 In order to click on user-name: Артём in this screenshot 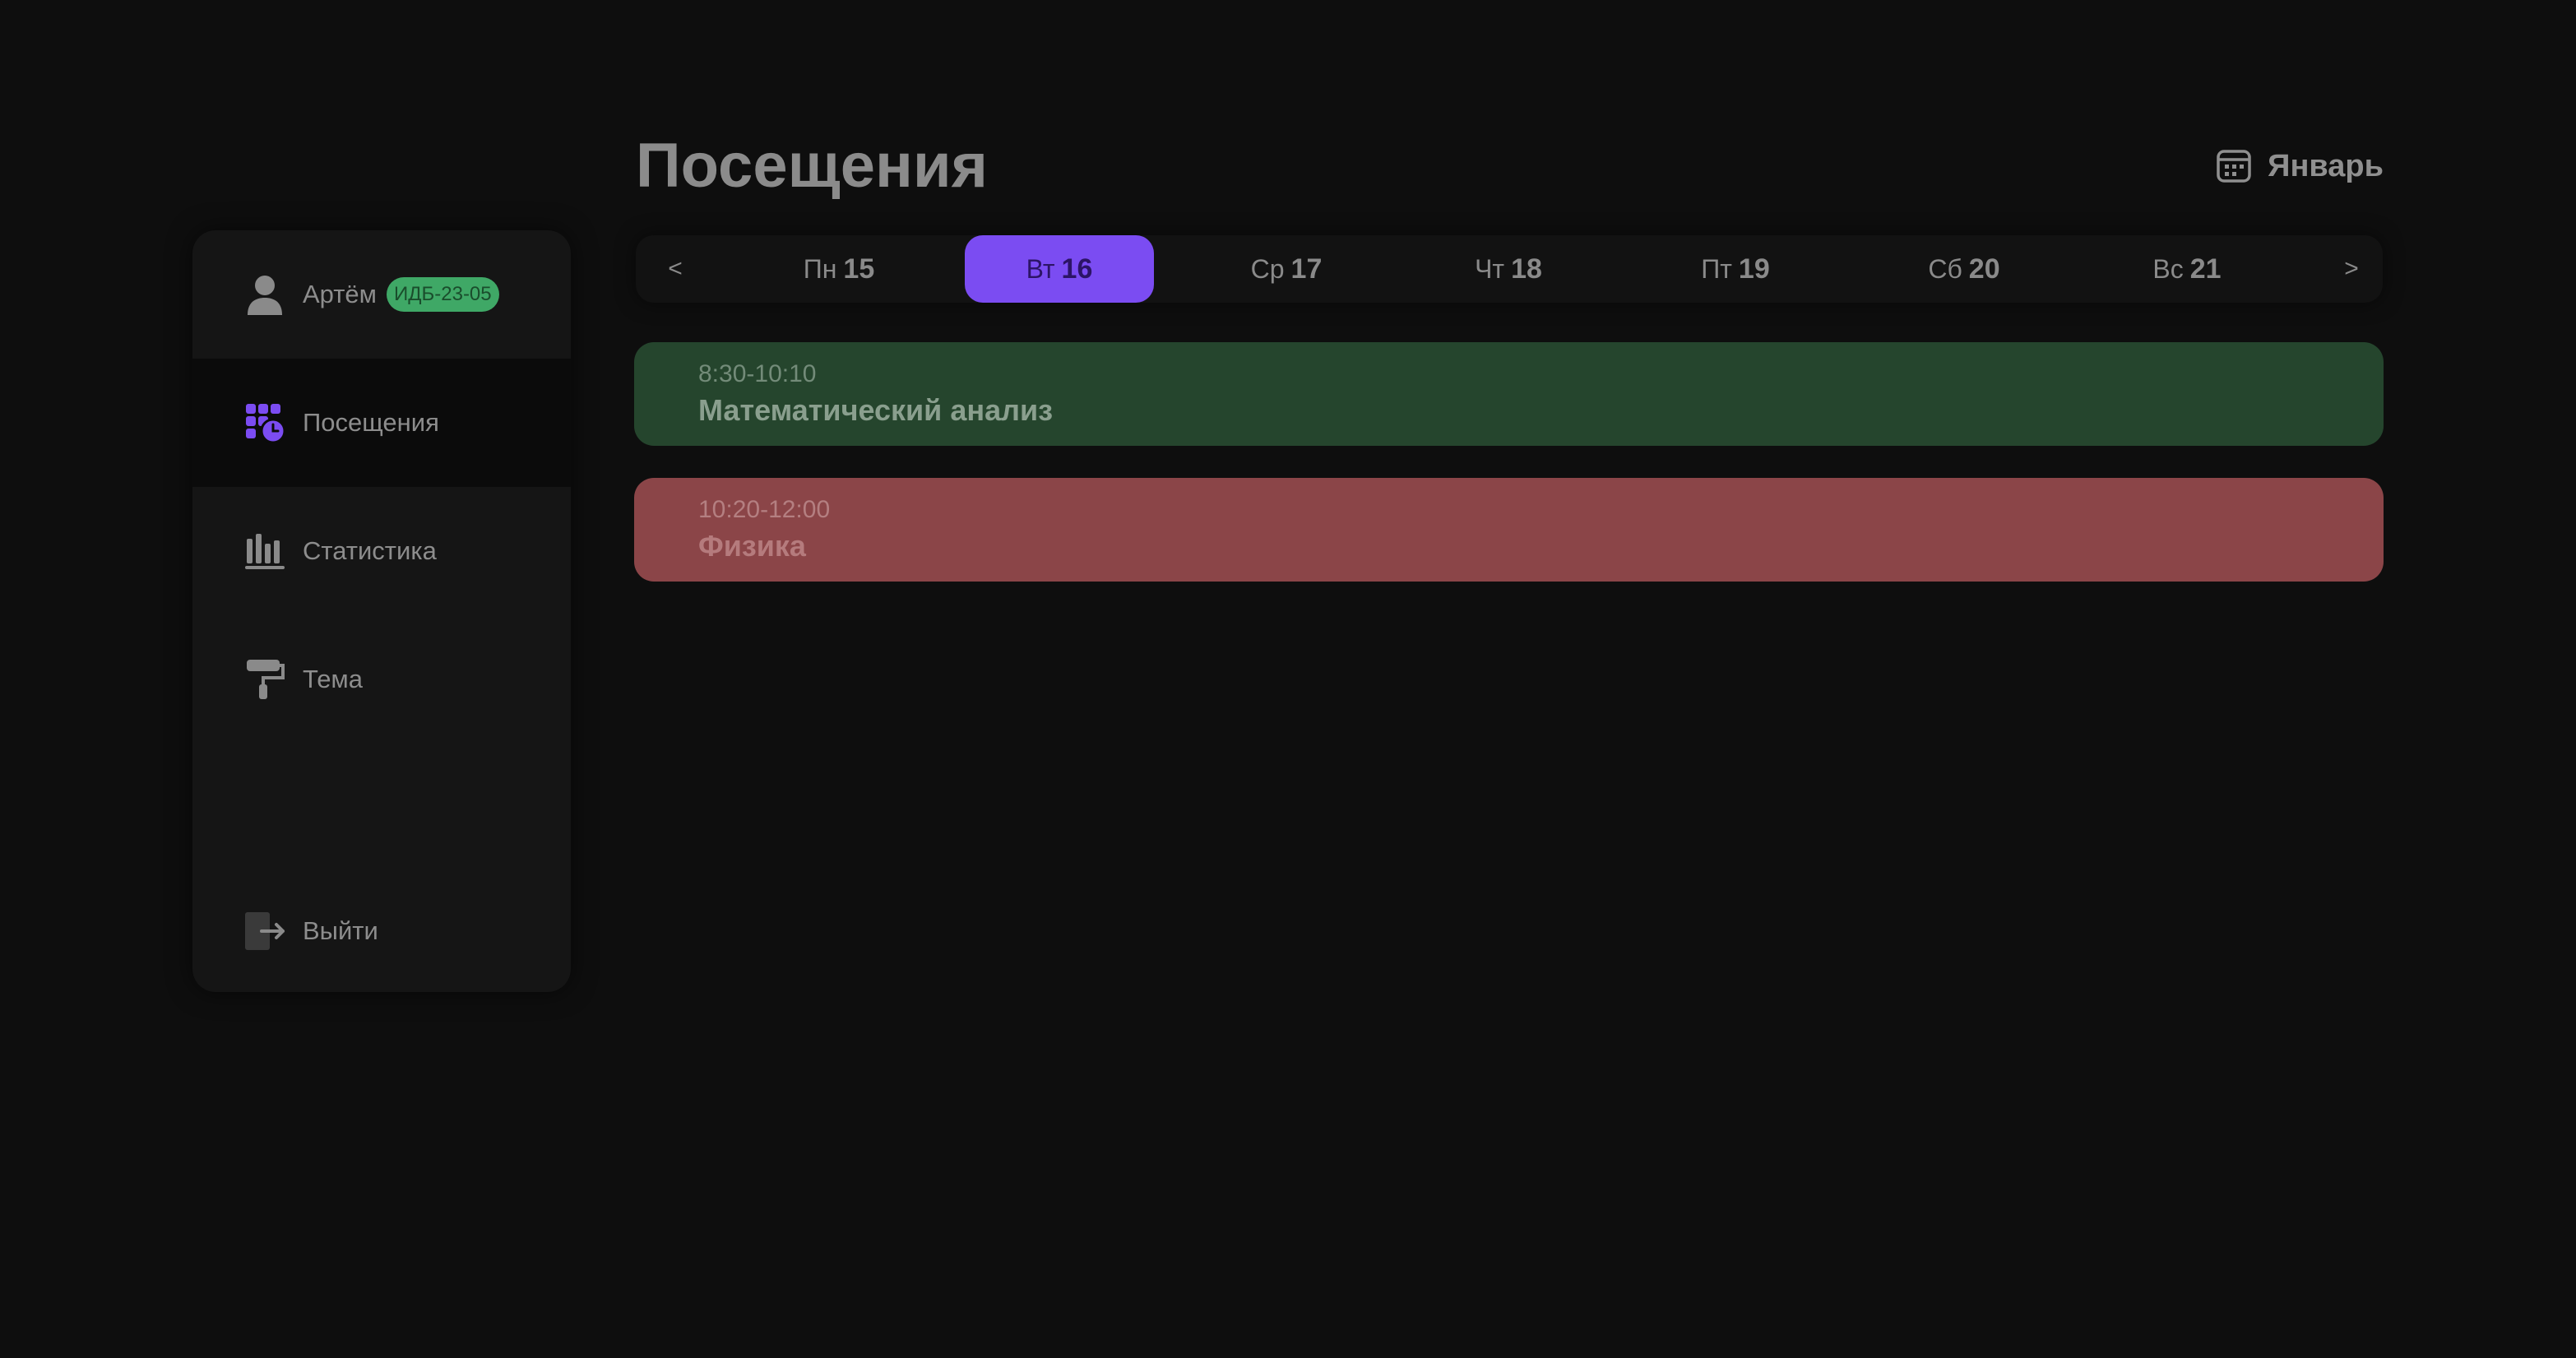, I will do `click(340, 294)`.